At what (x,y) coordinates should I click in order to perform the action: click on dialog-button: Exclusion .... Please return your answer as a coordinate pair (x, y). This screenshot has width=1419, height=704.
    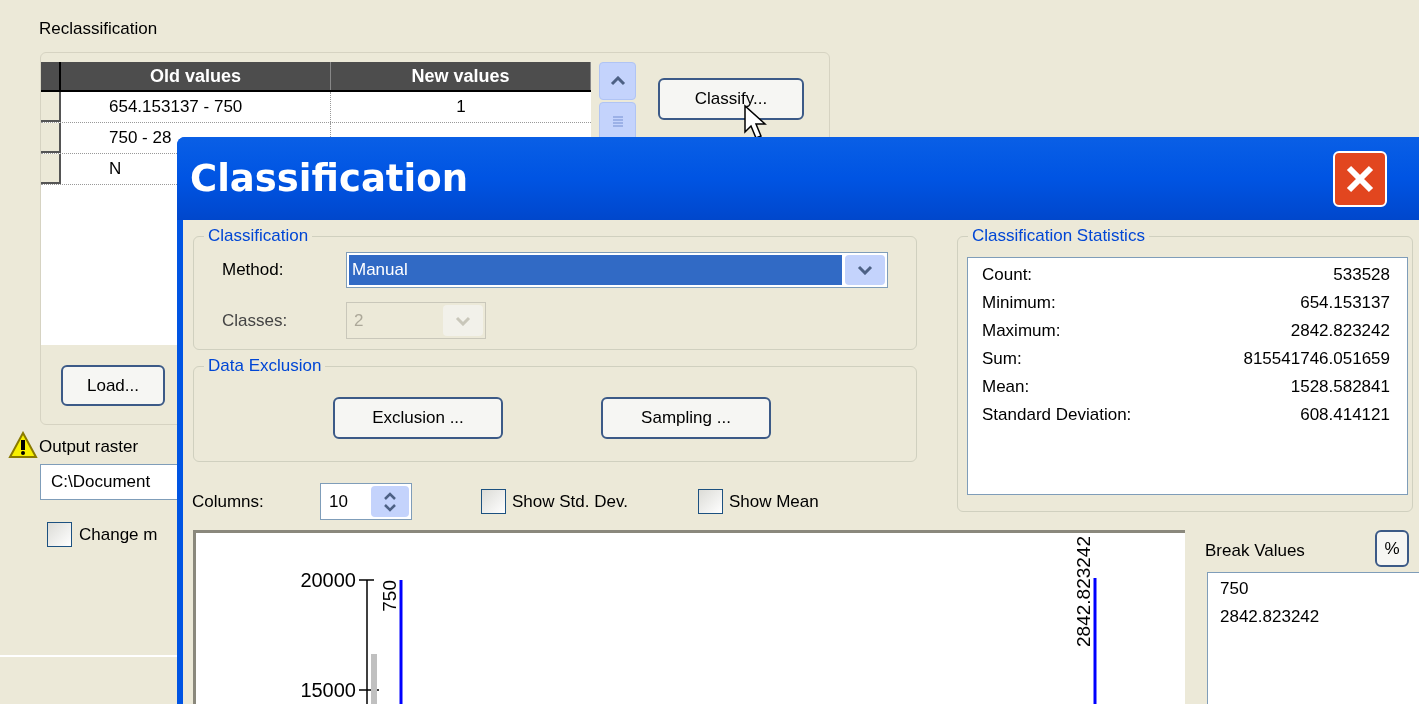
    Looking at the image, I should click on (418, 418).